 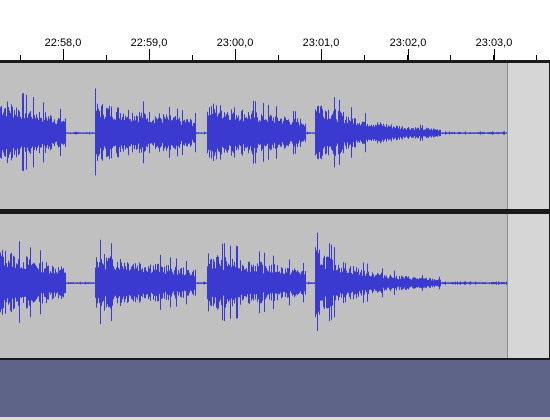 I want to click on time-label: 22:59,0, so click(x=149, y=43).